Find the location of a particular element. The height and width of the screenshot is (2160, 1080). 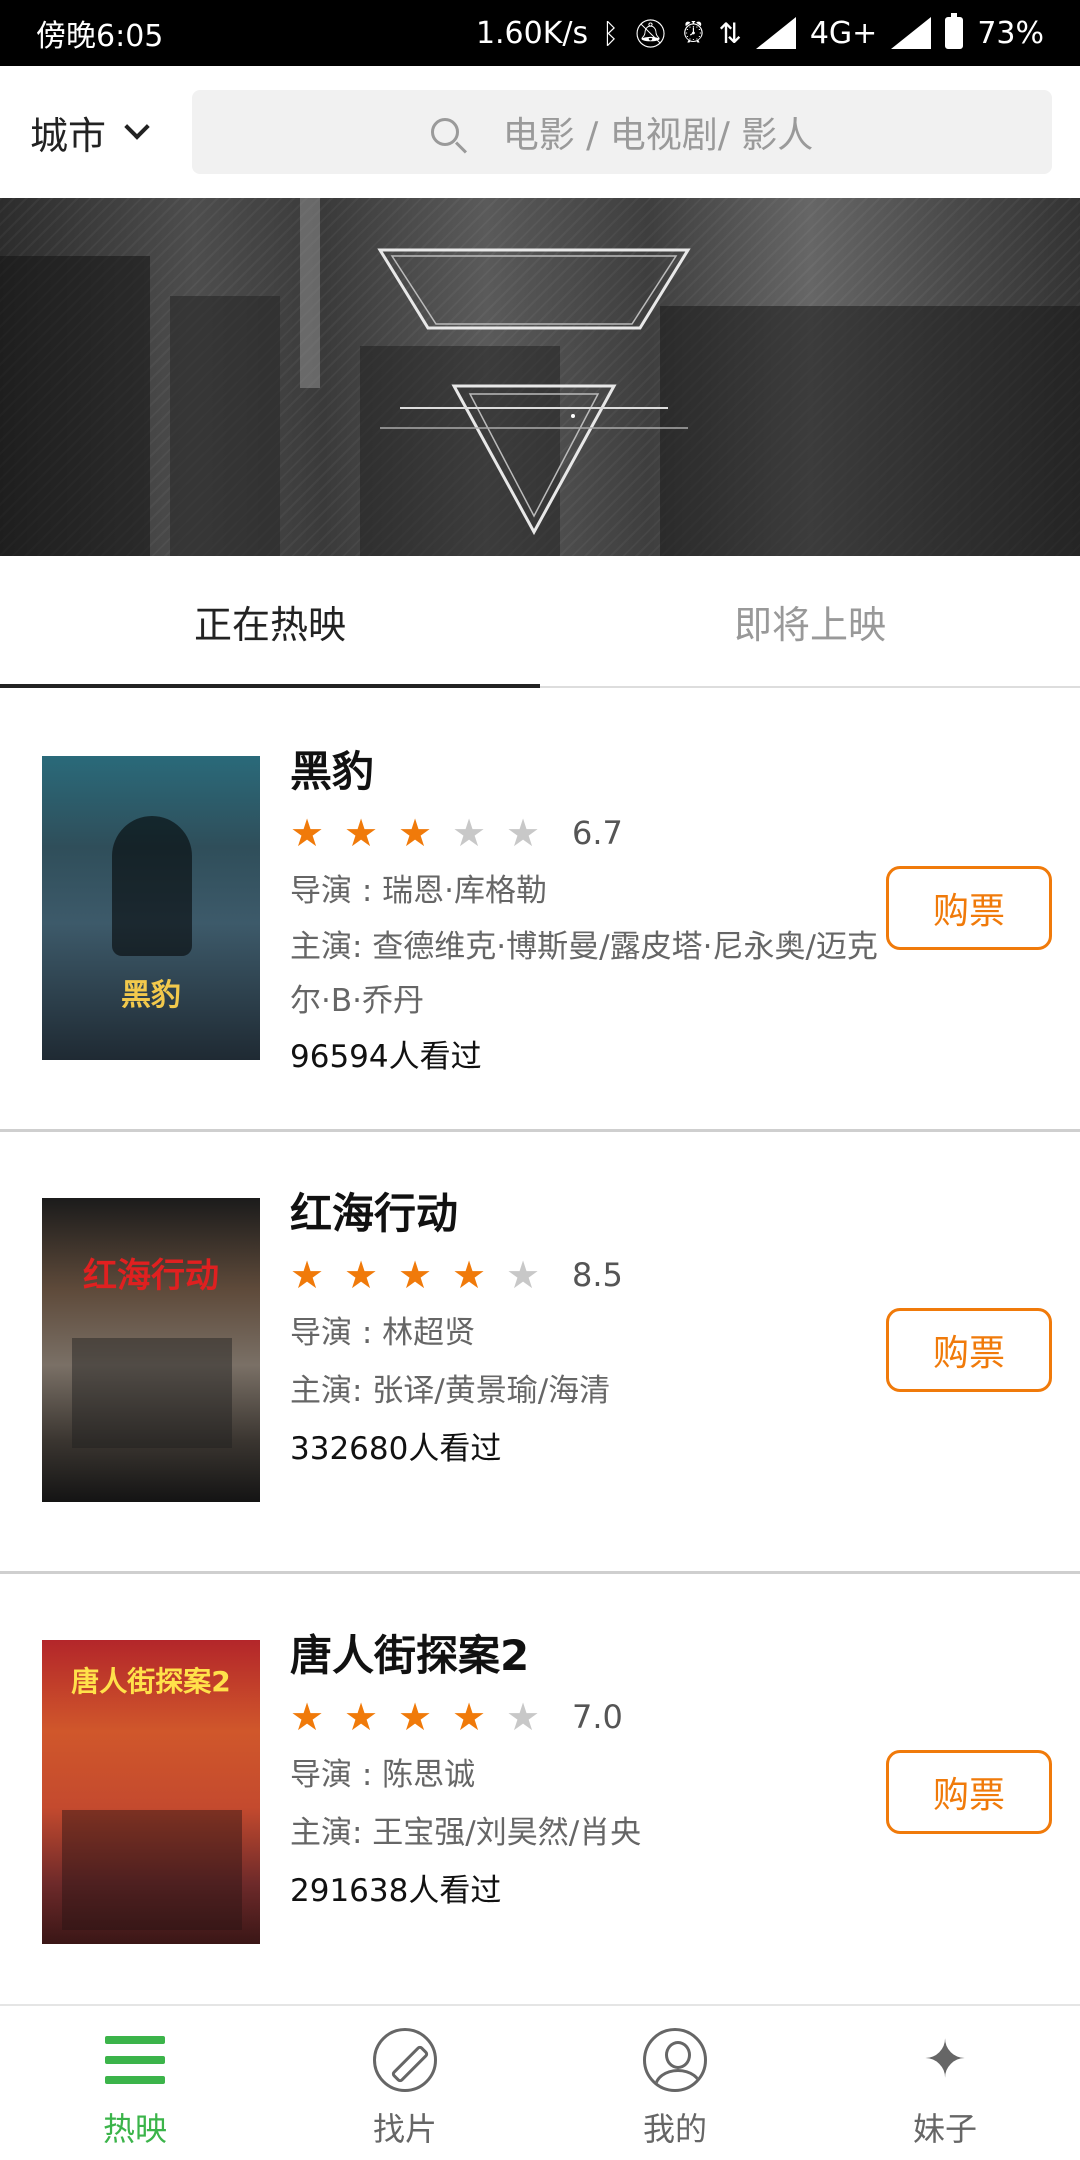

movie-watched-count: 291638人看过 is located at coordinates (396, 1891).